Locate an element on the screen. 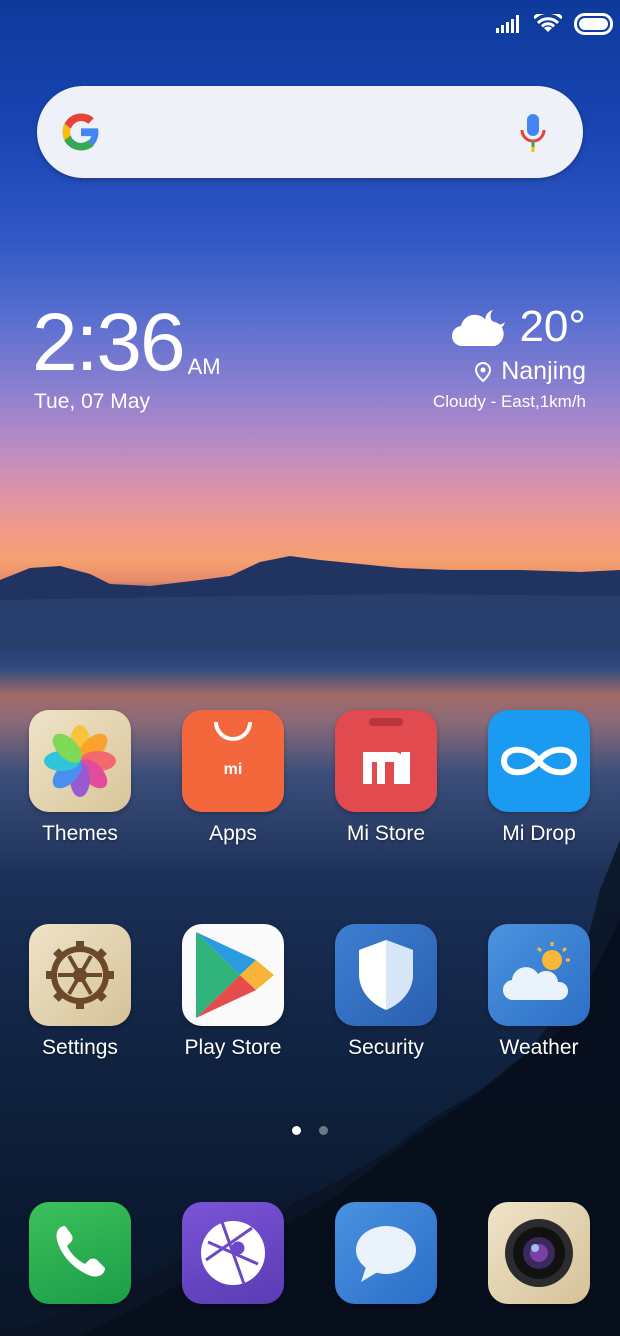  clock-date: Tue, 07 May is located at coordinates (92, 401).